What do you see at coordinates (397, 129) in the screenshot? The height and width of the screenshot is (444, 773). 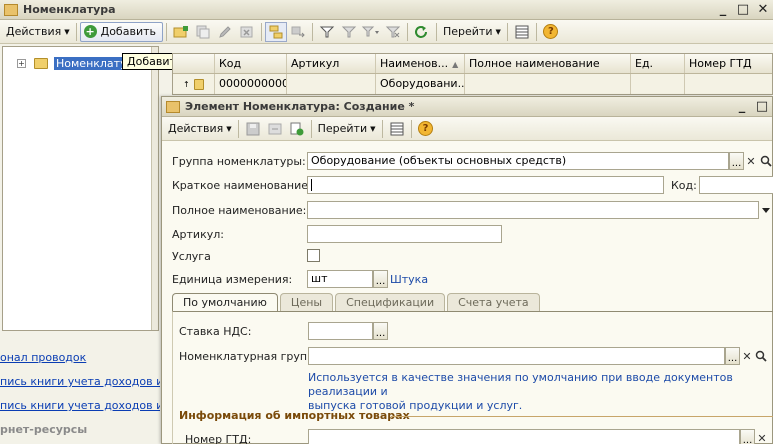 I see `form-settings-icon` at bounding box center [397, 129].